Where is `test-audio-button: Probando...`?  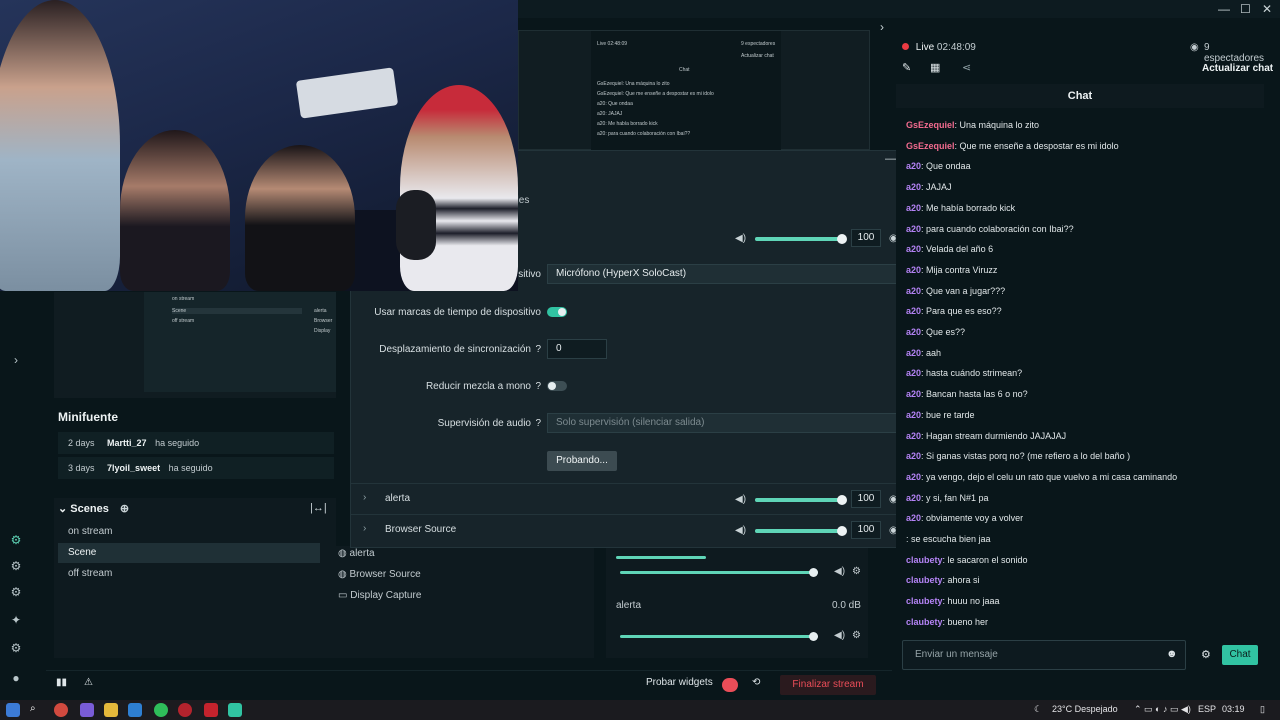
test-audio-button: Probando... is located at coordinates (582, 461).